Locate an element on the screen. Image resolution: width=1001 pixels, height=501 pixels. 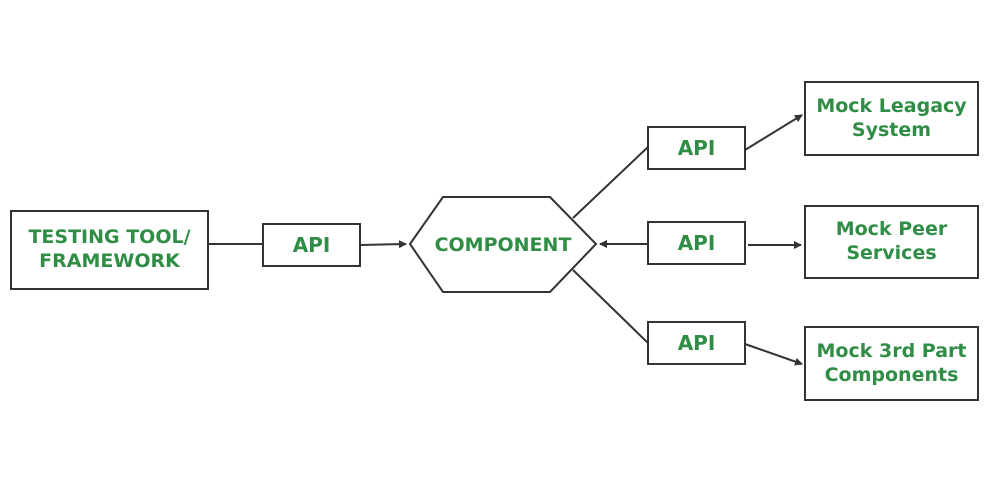
testing-tool-node: TESTING TOOL/ FRAMEWORK is located at coordinates (109, 250).